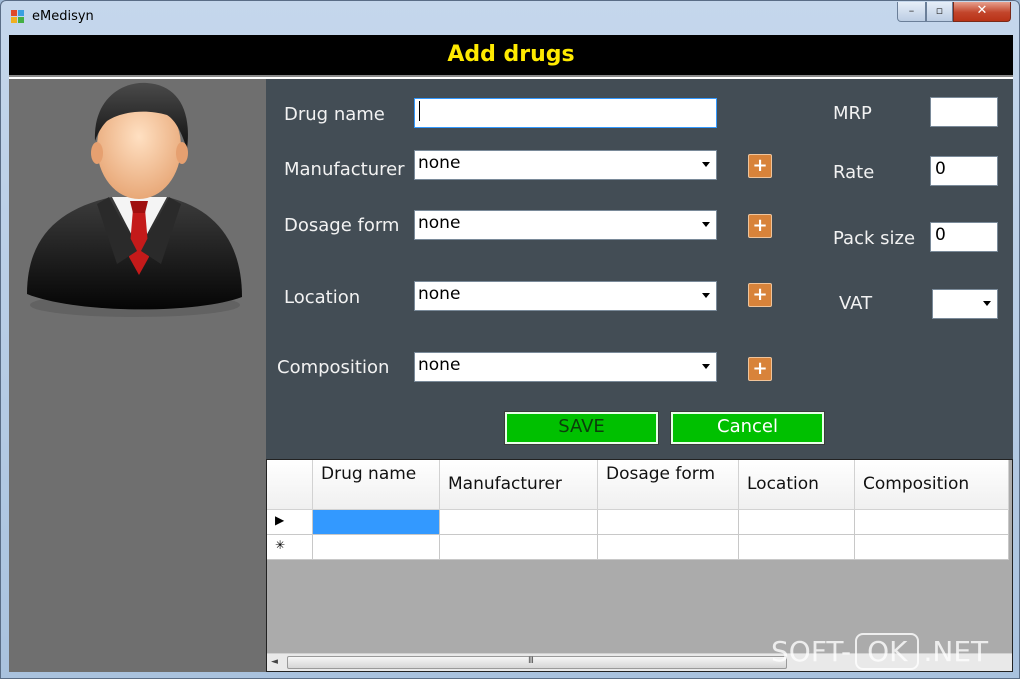 The image size is (1020, 679). I want to click on composition-value: none, so click(439, 365).